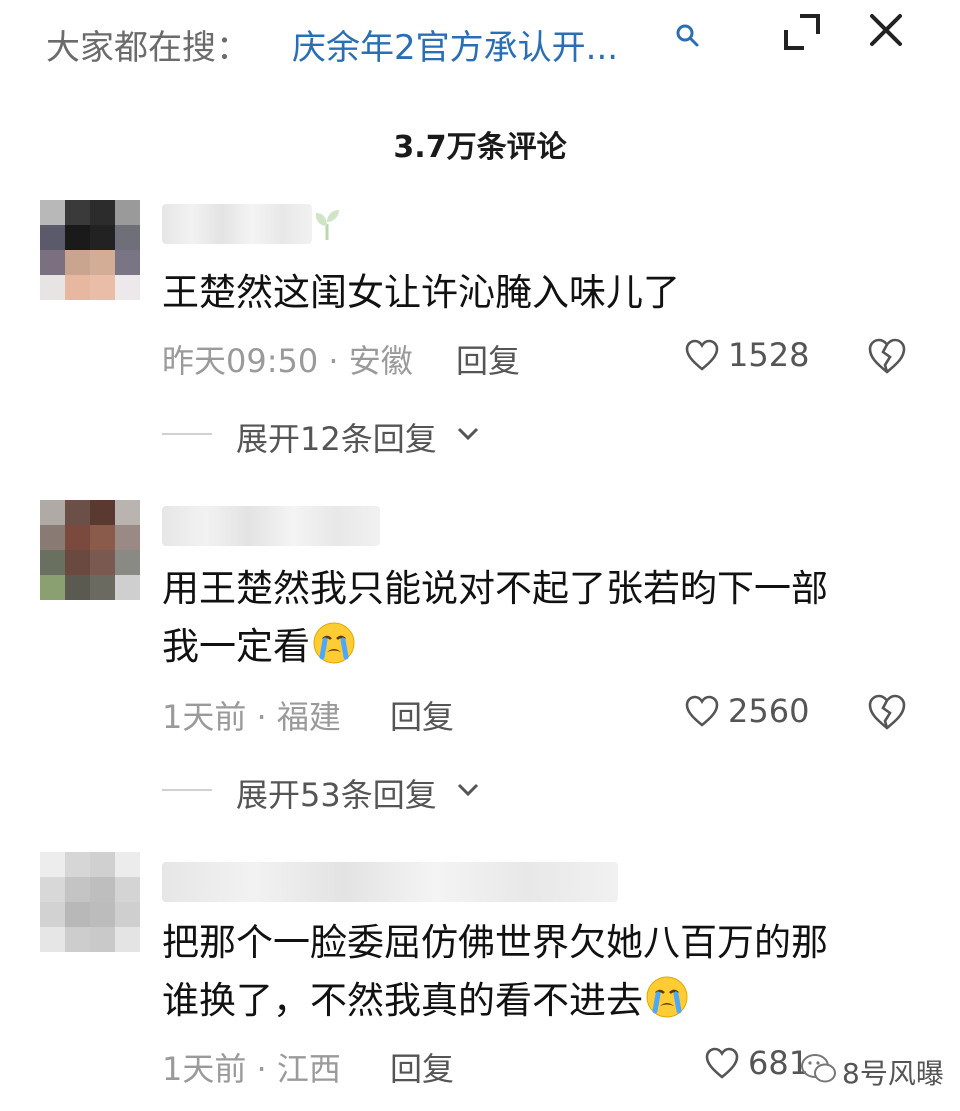  What do you see at coordinates (402, 1000) in the screenshot?
I see `comment-line-text: 谁换了，不然我真的看不进去` at bounding box center [402, 1000].